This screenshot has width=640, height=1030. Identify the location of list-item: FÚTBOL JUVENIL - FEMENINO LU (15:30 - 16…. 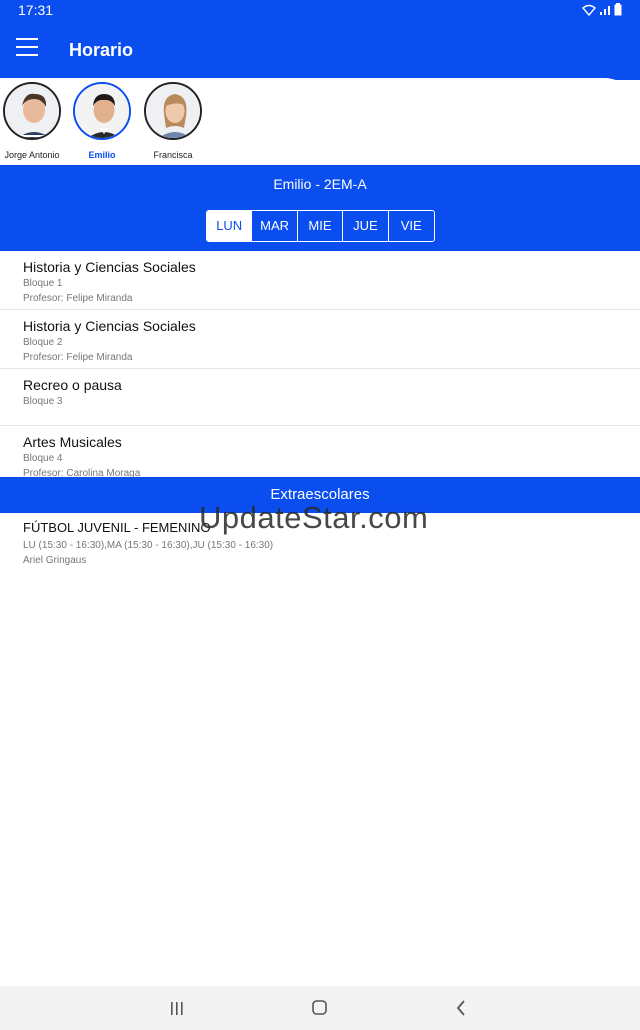
(320, 543).